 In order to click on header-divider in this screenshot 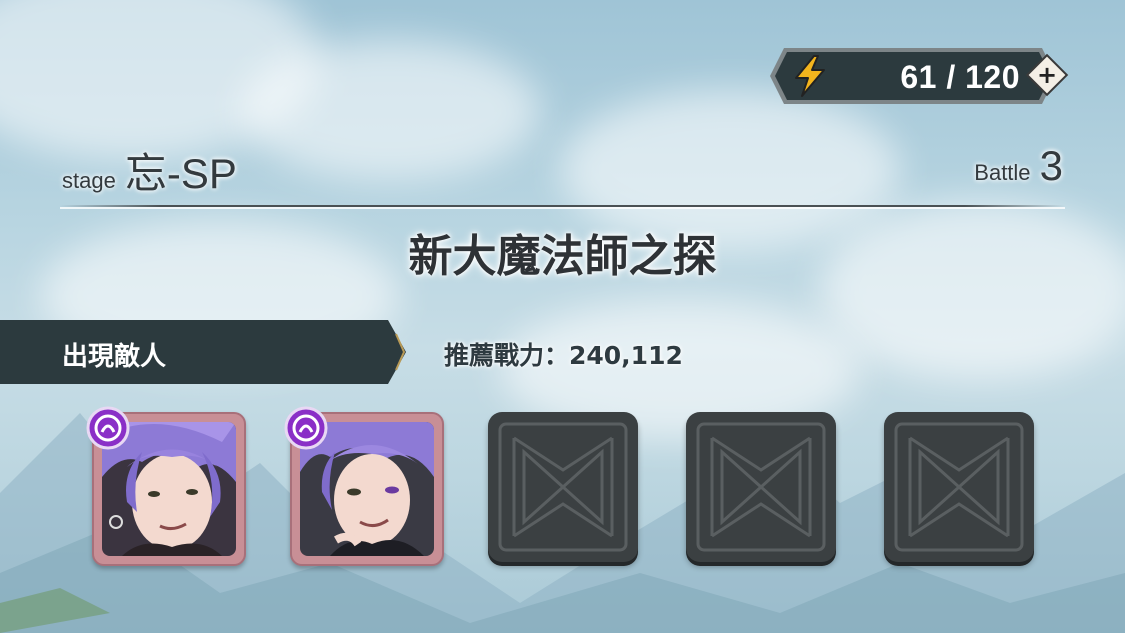, I will do `click(562, 207)`.